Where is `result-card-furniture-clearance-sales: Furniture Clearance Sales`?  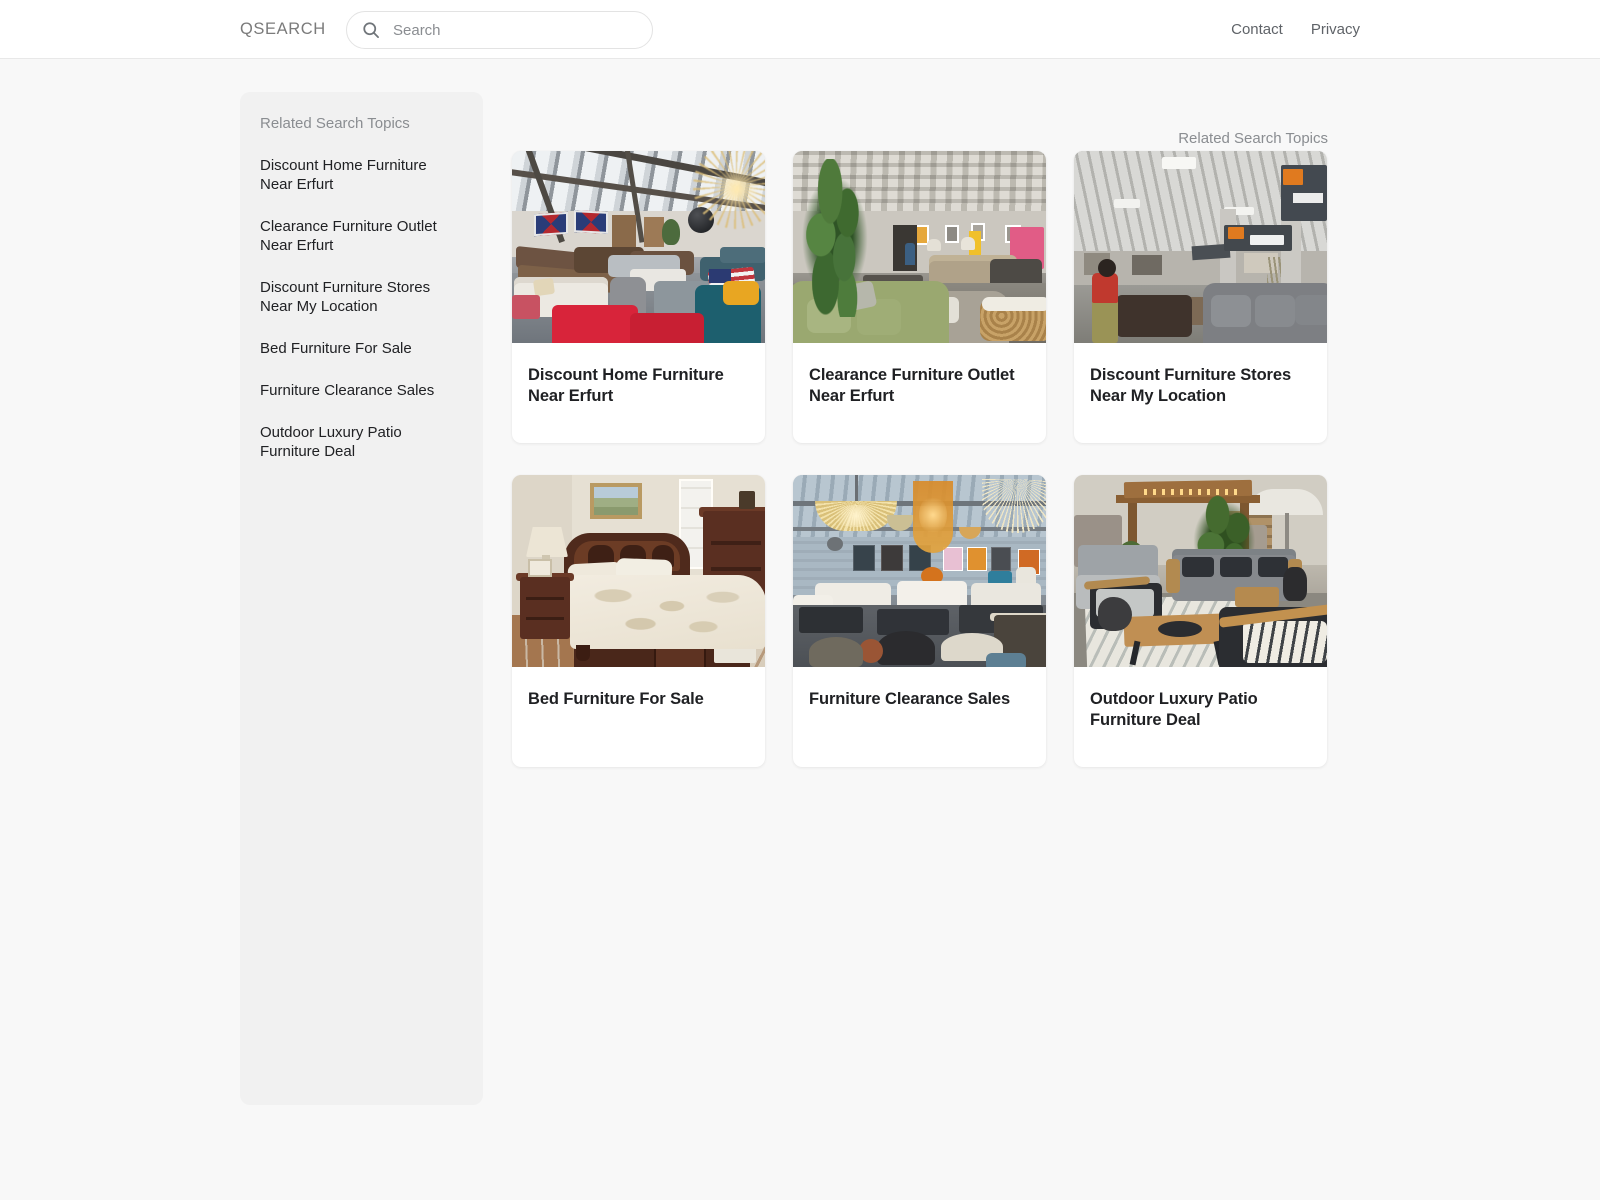 result-card-furniture-clearance-sales: Furniture Clearance Sales is located at coordinates (919, 621).